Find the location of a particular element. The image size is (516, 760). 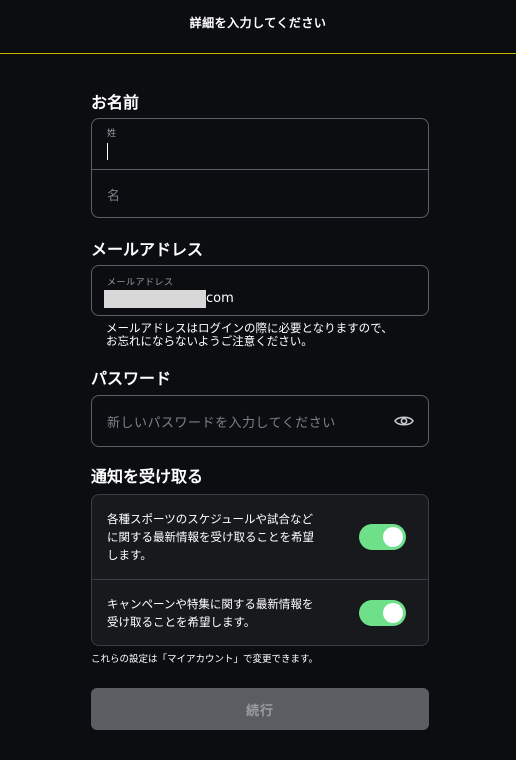

text-caret is located at coordinates (107, 151).